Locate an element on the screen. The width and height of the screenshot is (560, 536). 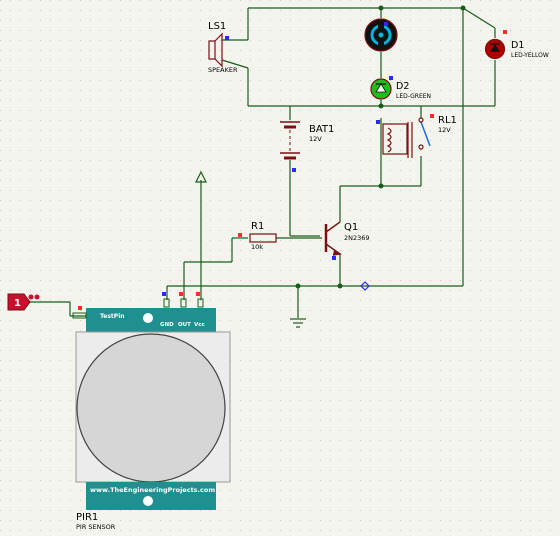
relay-ref: RL1 is located at coordinates (447, 120).